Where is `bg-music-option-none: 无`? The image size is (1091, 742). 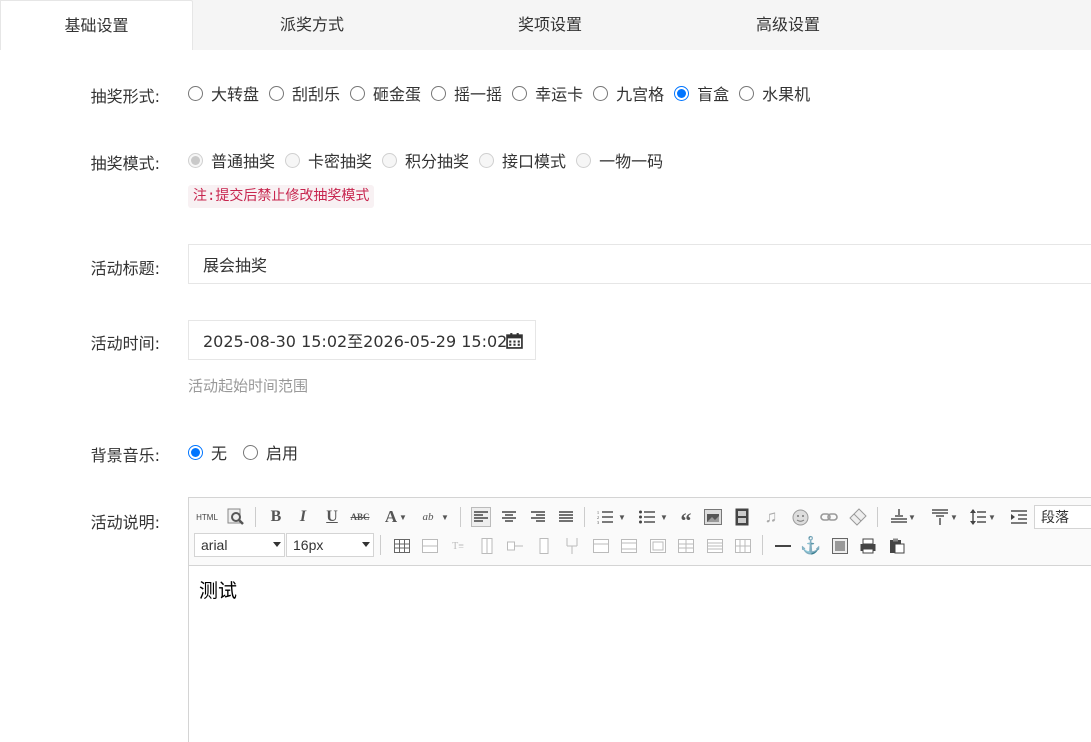
bg-music-option-none: 无 is located at coordinates (207, 452).